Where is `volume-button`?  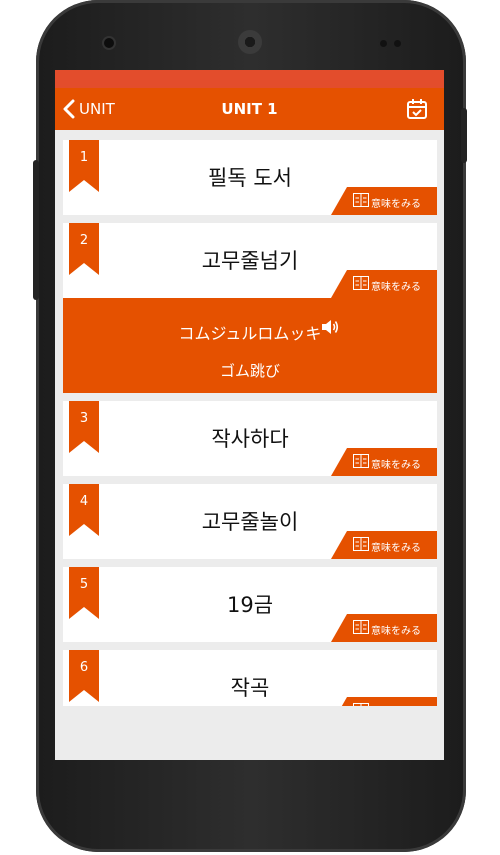
volume-button is located at coordinates (36, 230).